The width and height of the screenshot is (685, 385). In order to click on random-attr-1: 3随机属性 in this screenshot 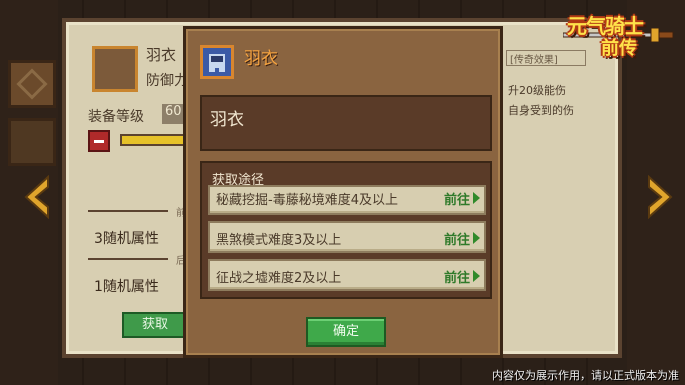, I will do `click(126, 239)`.